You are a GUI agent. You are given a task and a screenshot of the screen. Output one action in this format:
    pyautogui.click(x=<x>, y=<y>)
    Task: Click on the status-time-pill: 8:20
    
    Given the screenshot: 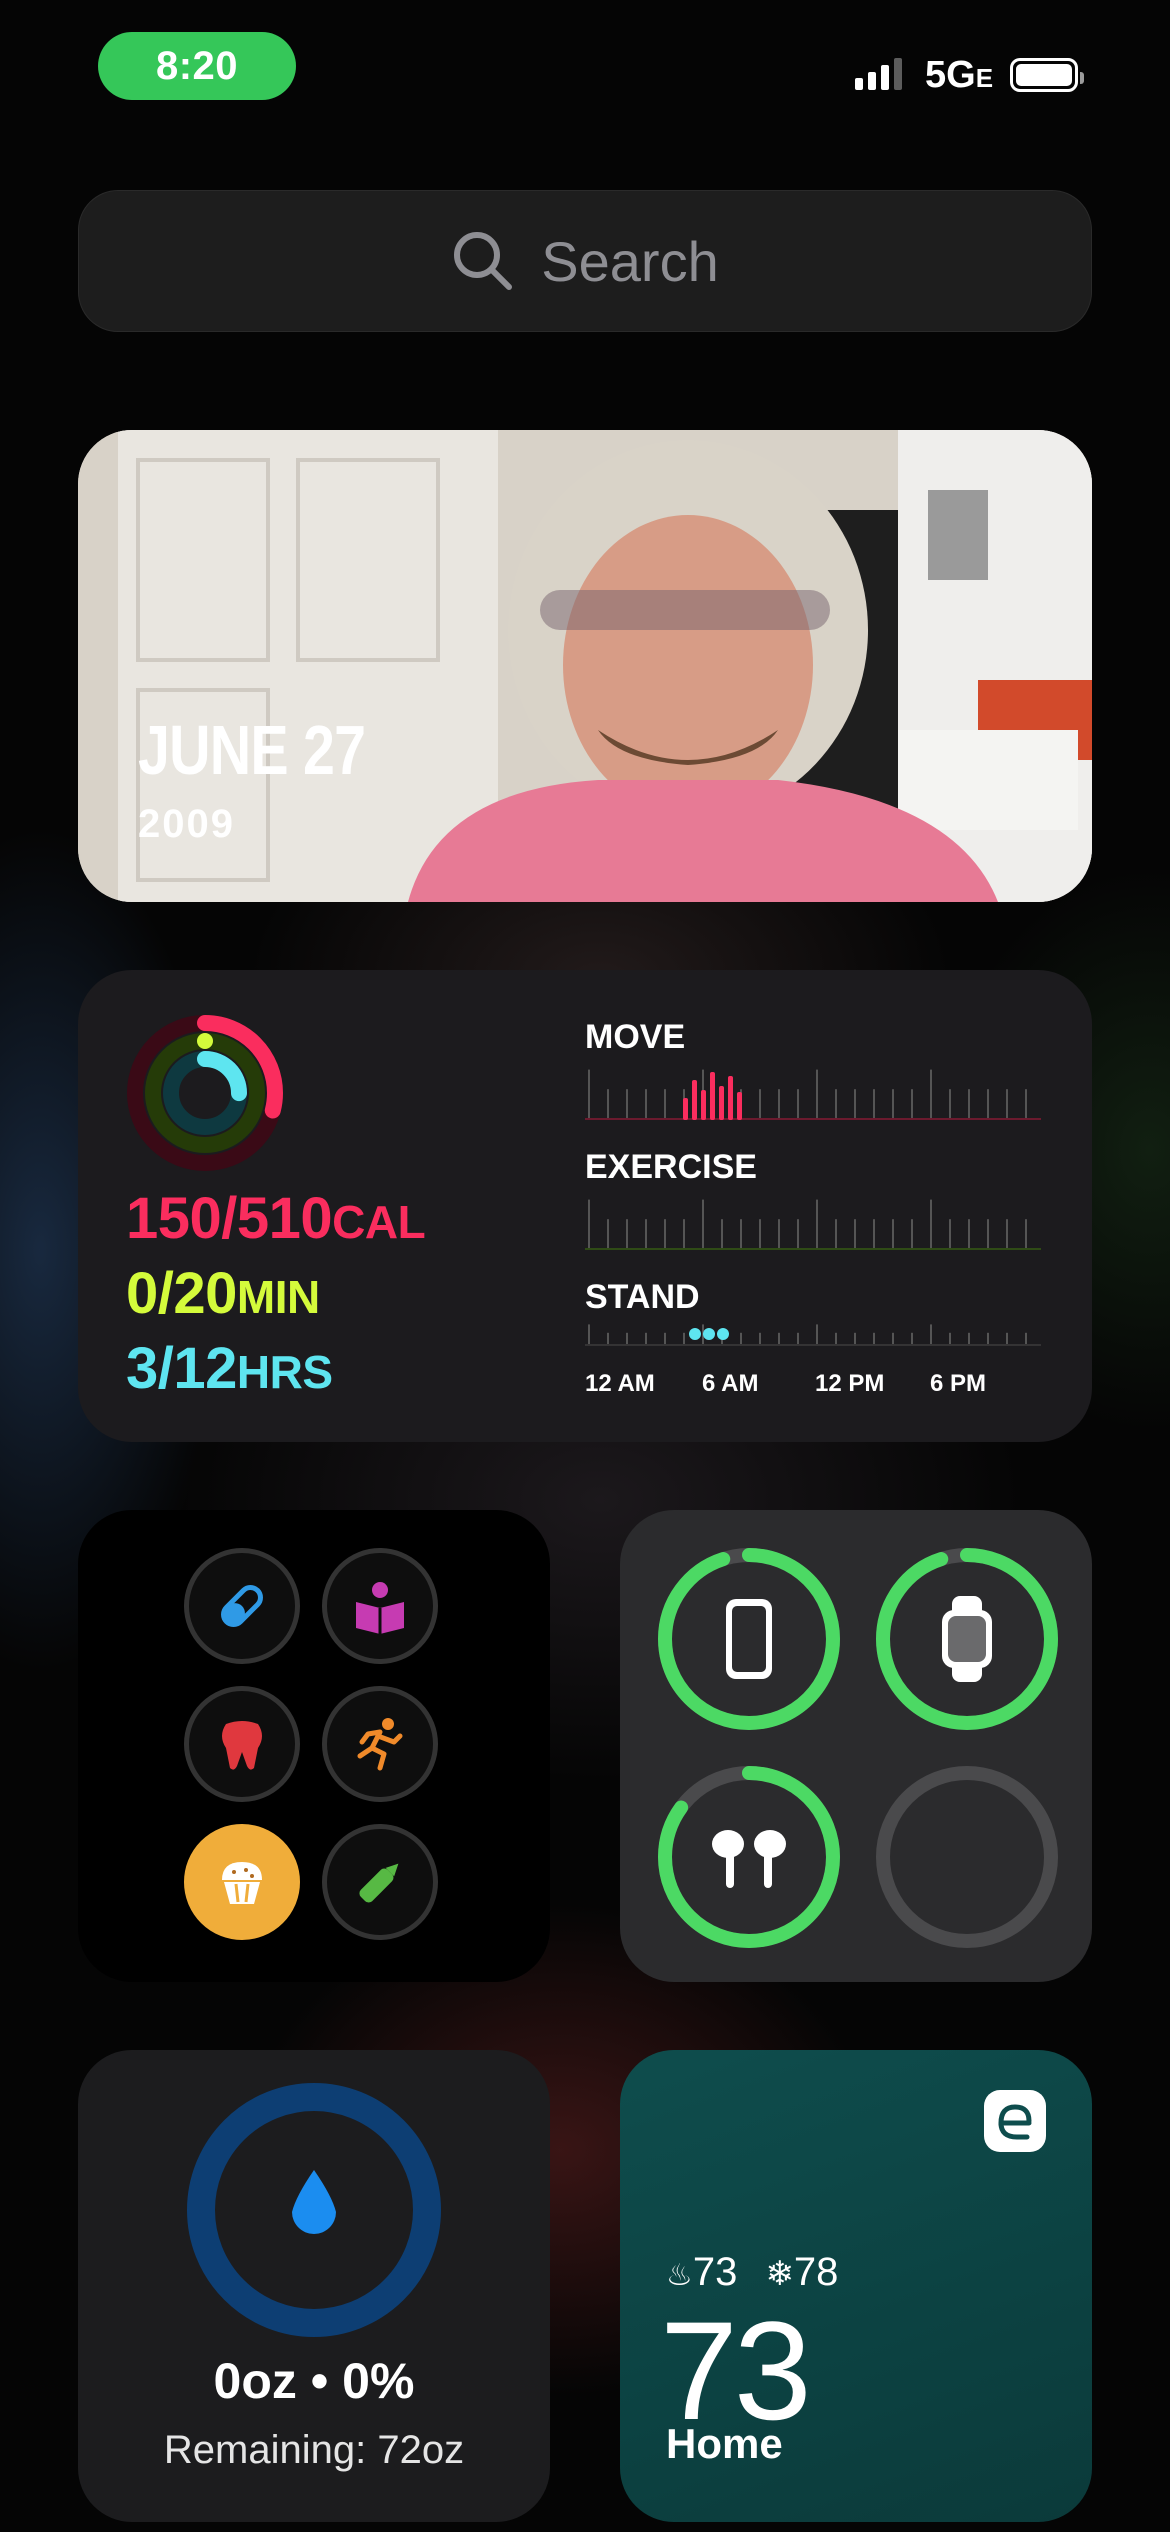 What is the action you would take?
    pyautogui.click(x=197, y=66)
    